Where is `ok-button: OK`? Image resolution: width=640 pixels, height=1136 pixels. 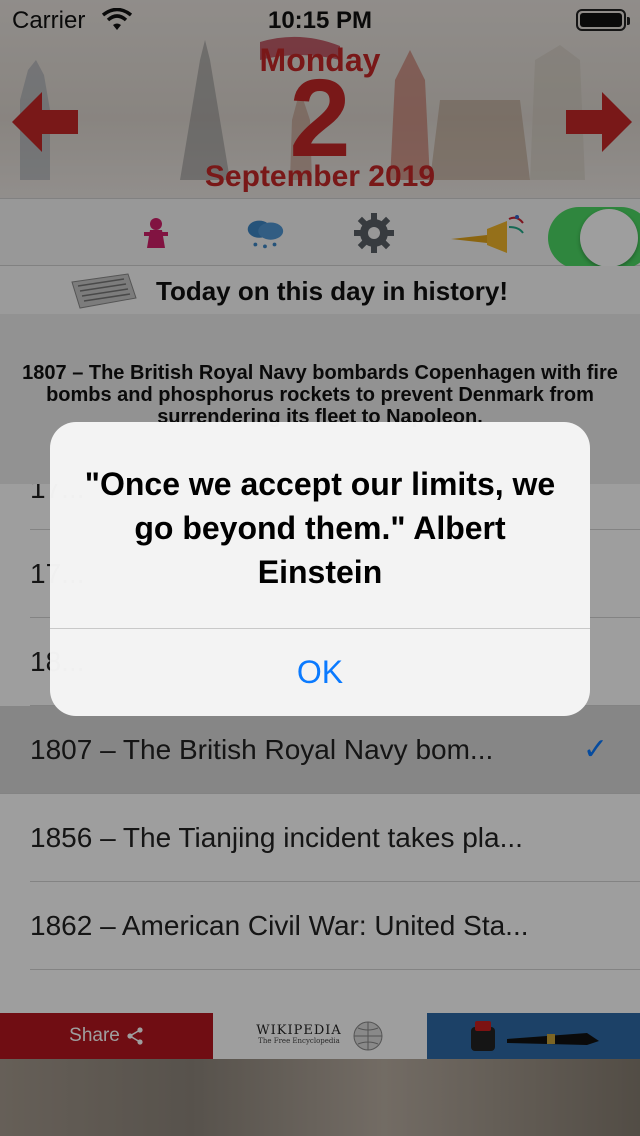 ok-button: OK is located at coordinates (320, 672).